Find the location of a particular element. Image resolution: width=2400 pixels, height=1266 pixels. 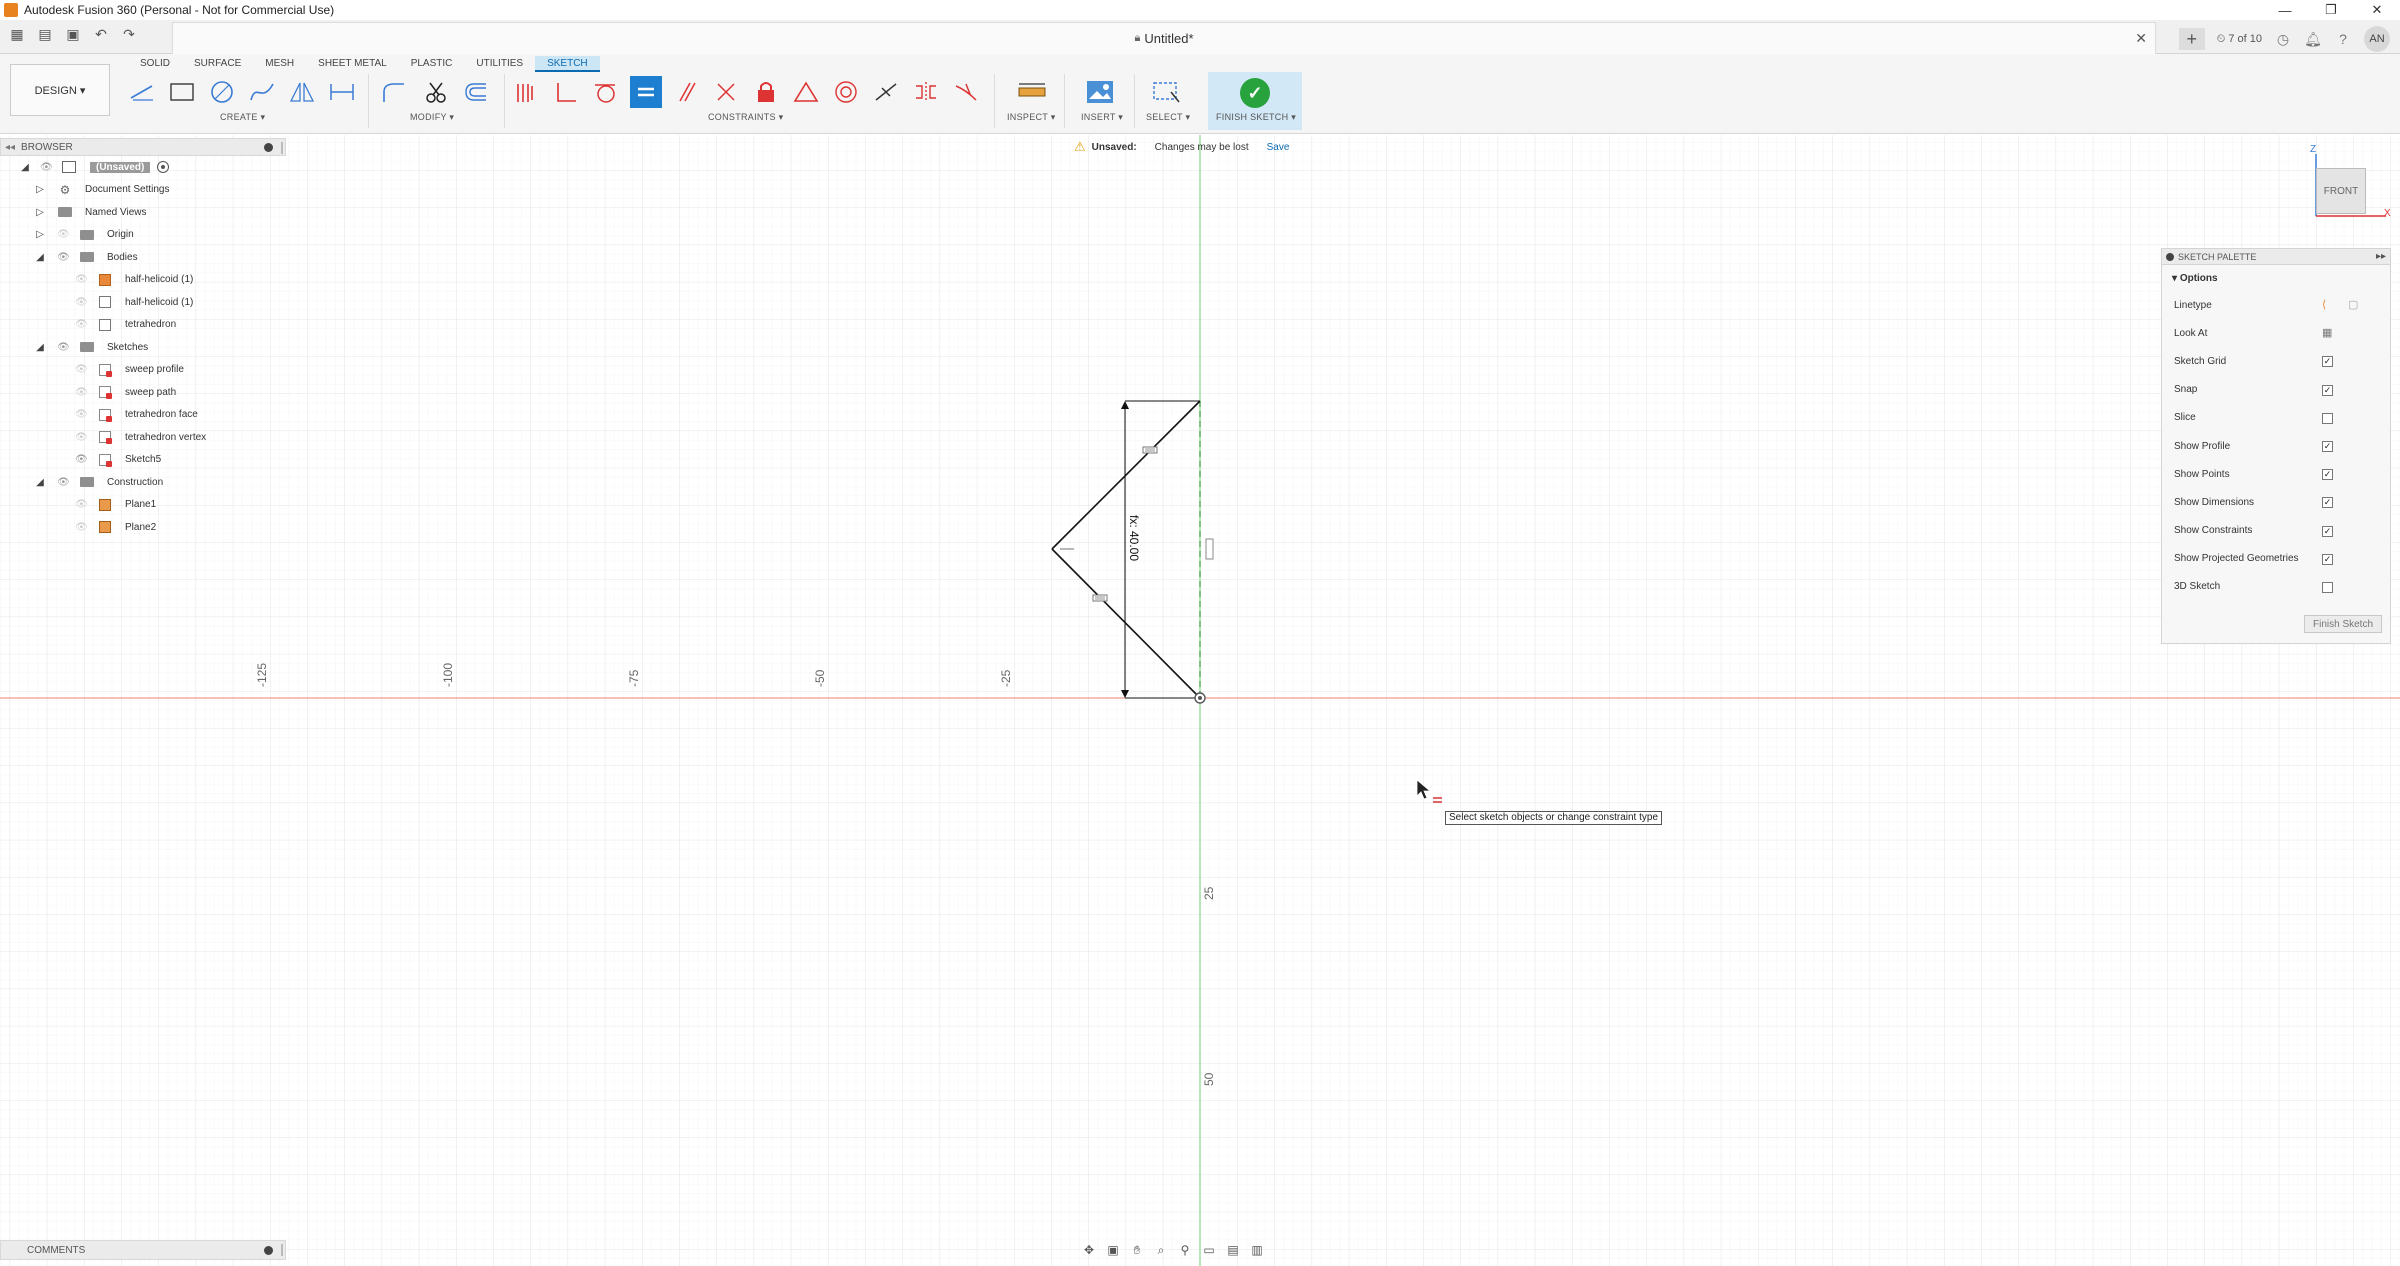

zoom-icon: ⌕ is located at coordinates (1161, 1250).